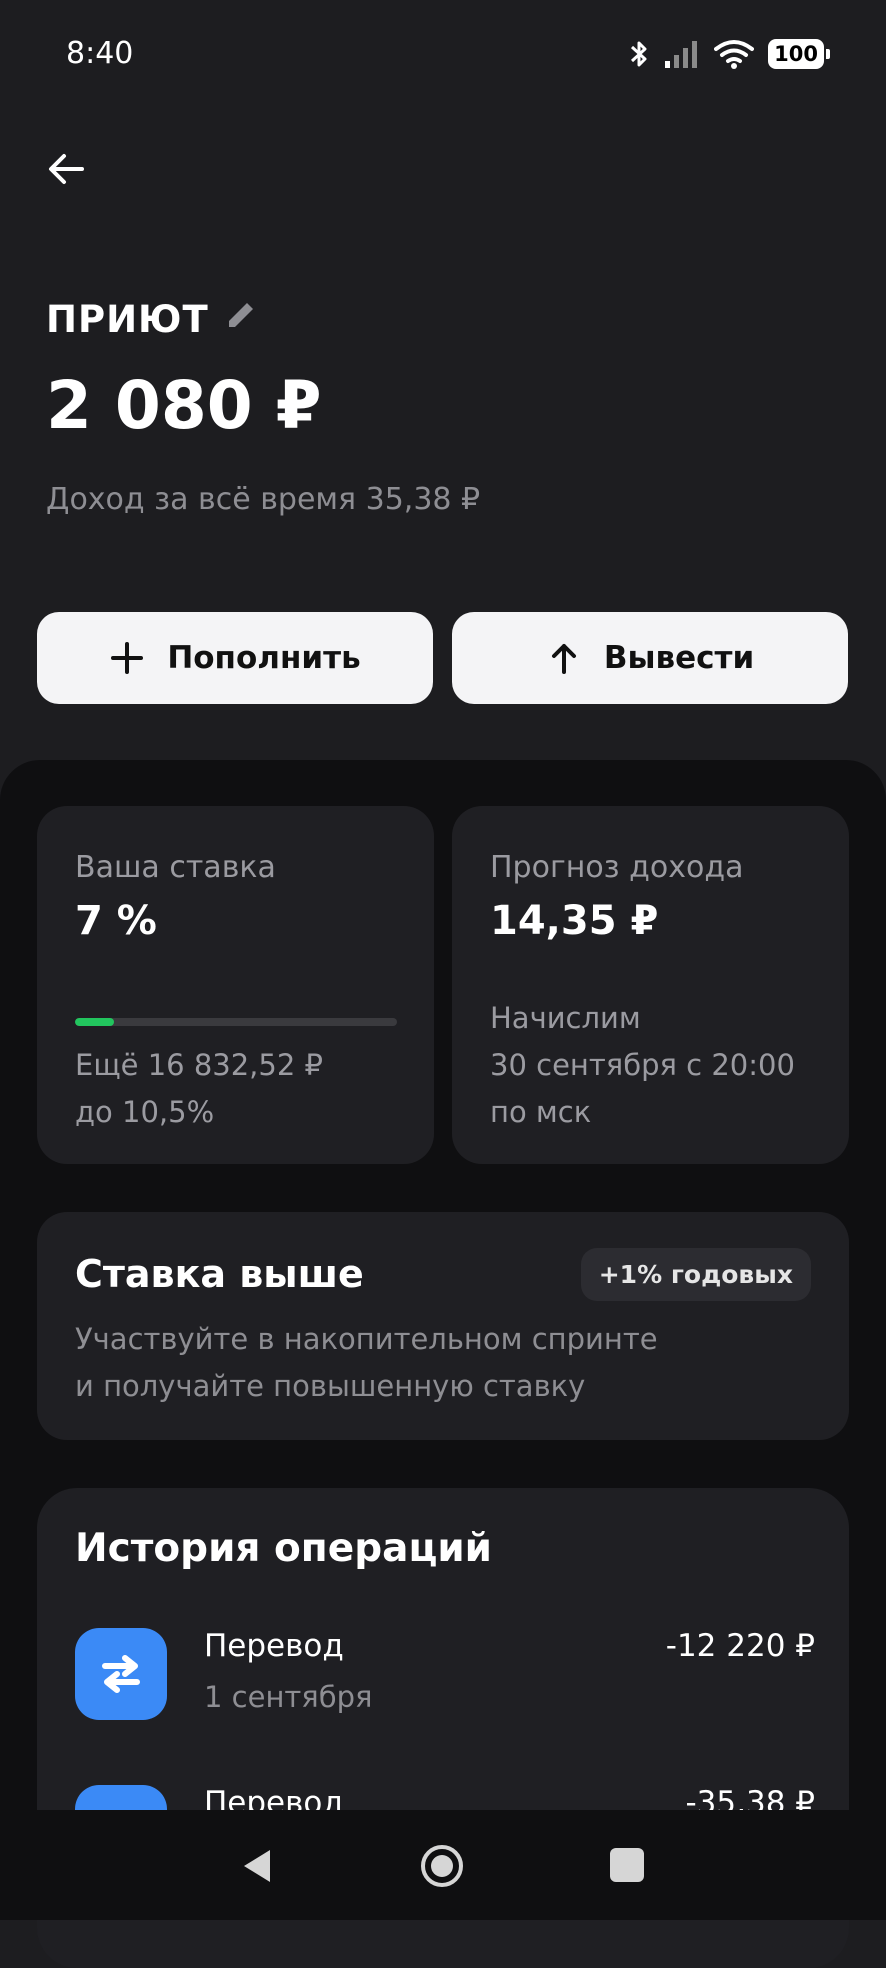 The image size is (886, 1968). Describe the element at coordinates (563, 659) in the screenshot. I see `arrow-up-icon` at that location.